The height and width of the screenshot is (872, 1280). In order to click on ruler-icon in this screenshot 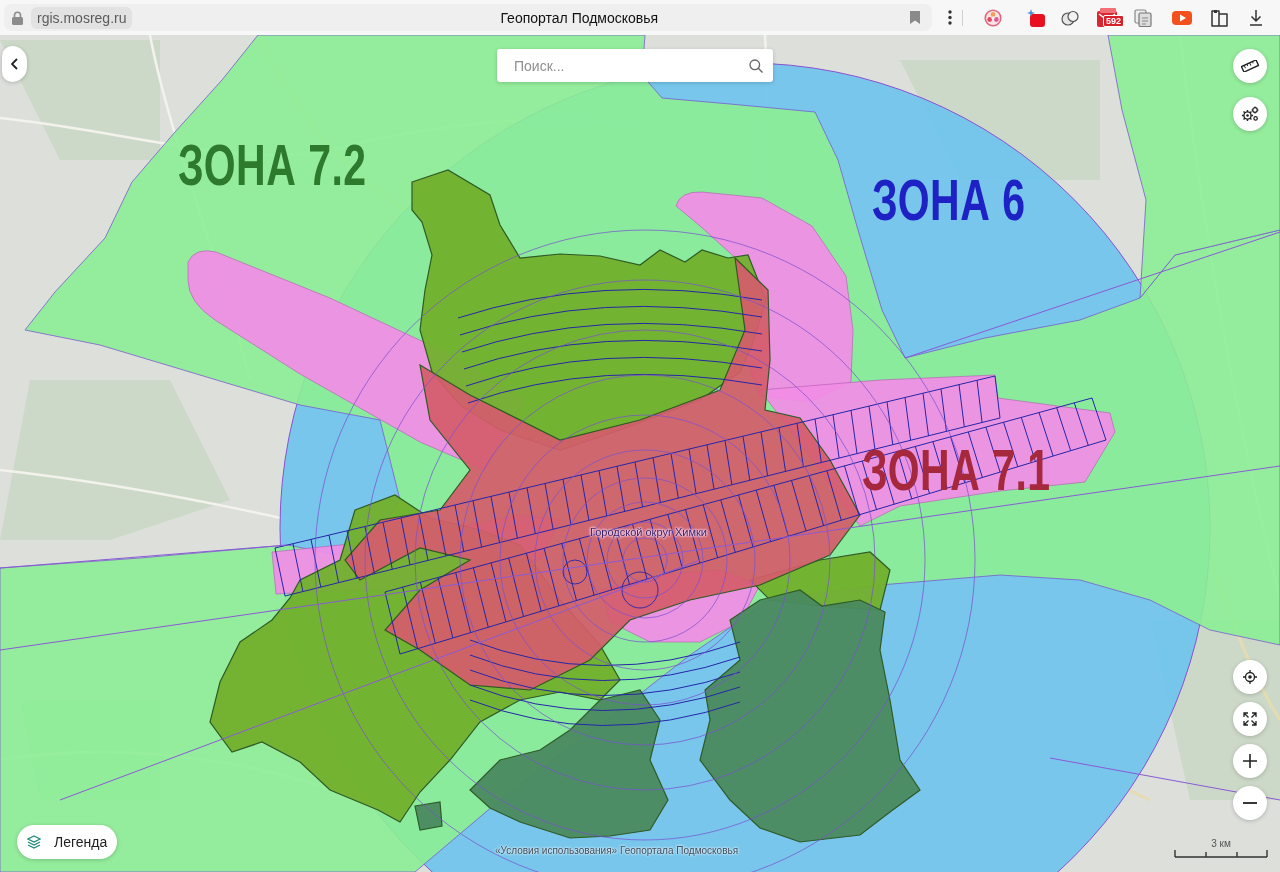, I will do `click(1250, 66)`.